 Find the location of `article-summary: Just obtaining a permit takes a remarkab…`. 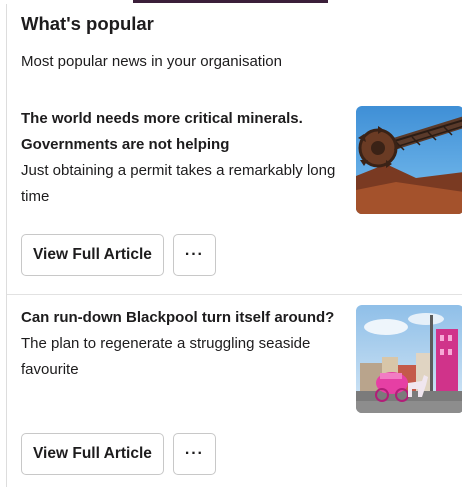

article-summary: Just obtaining a permit takes a remarkab… is located at coordinates (178, 183).